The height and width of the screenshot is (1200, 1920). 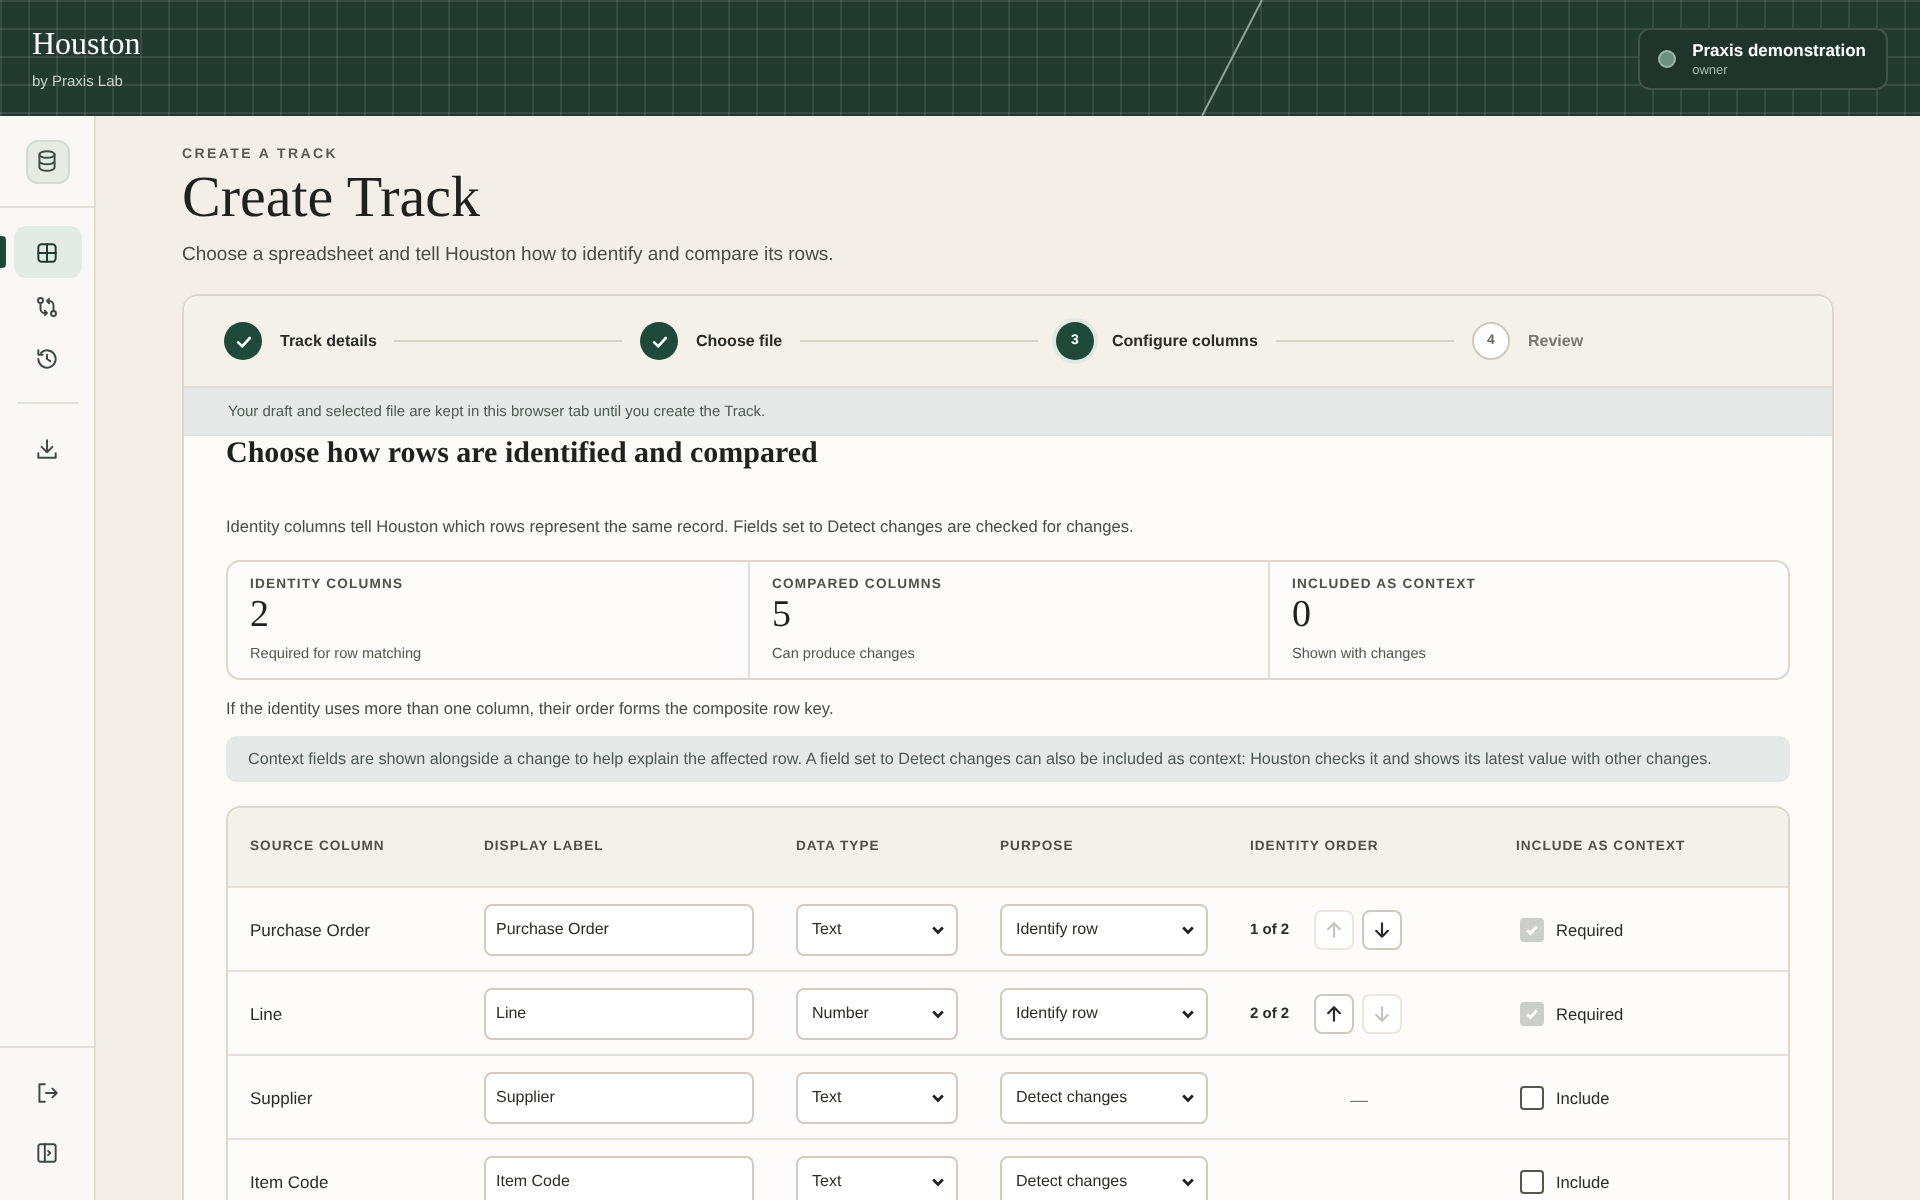 I want to click on page-subtitle: Choose a spreadsheet and tell Houston how to identify and compare its rows., so click(x=509, y=255).